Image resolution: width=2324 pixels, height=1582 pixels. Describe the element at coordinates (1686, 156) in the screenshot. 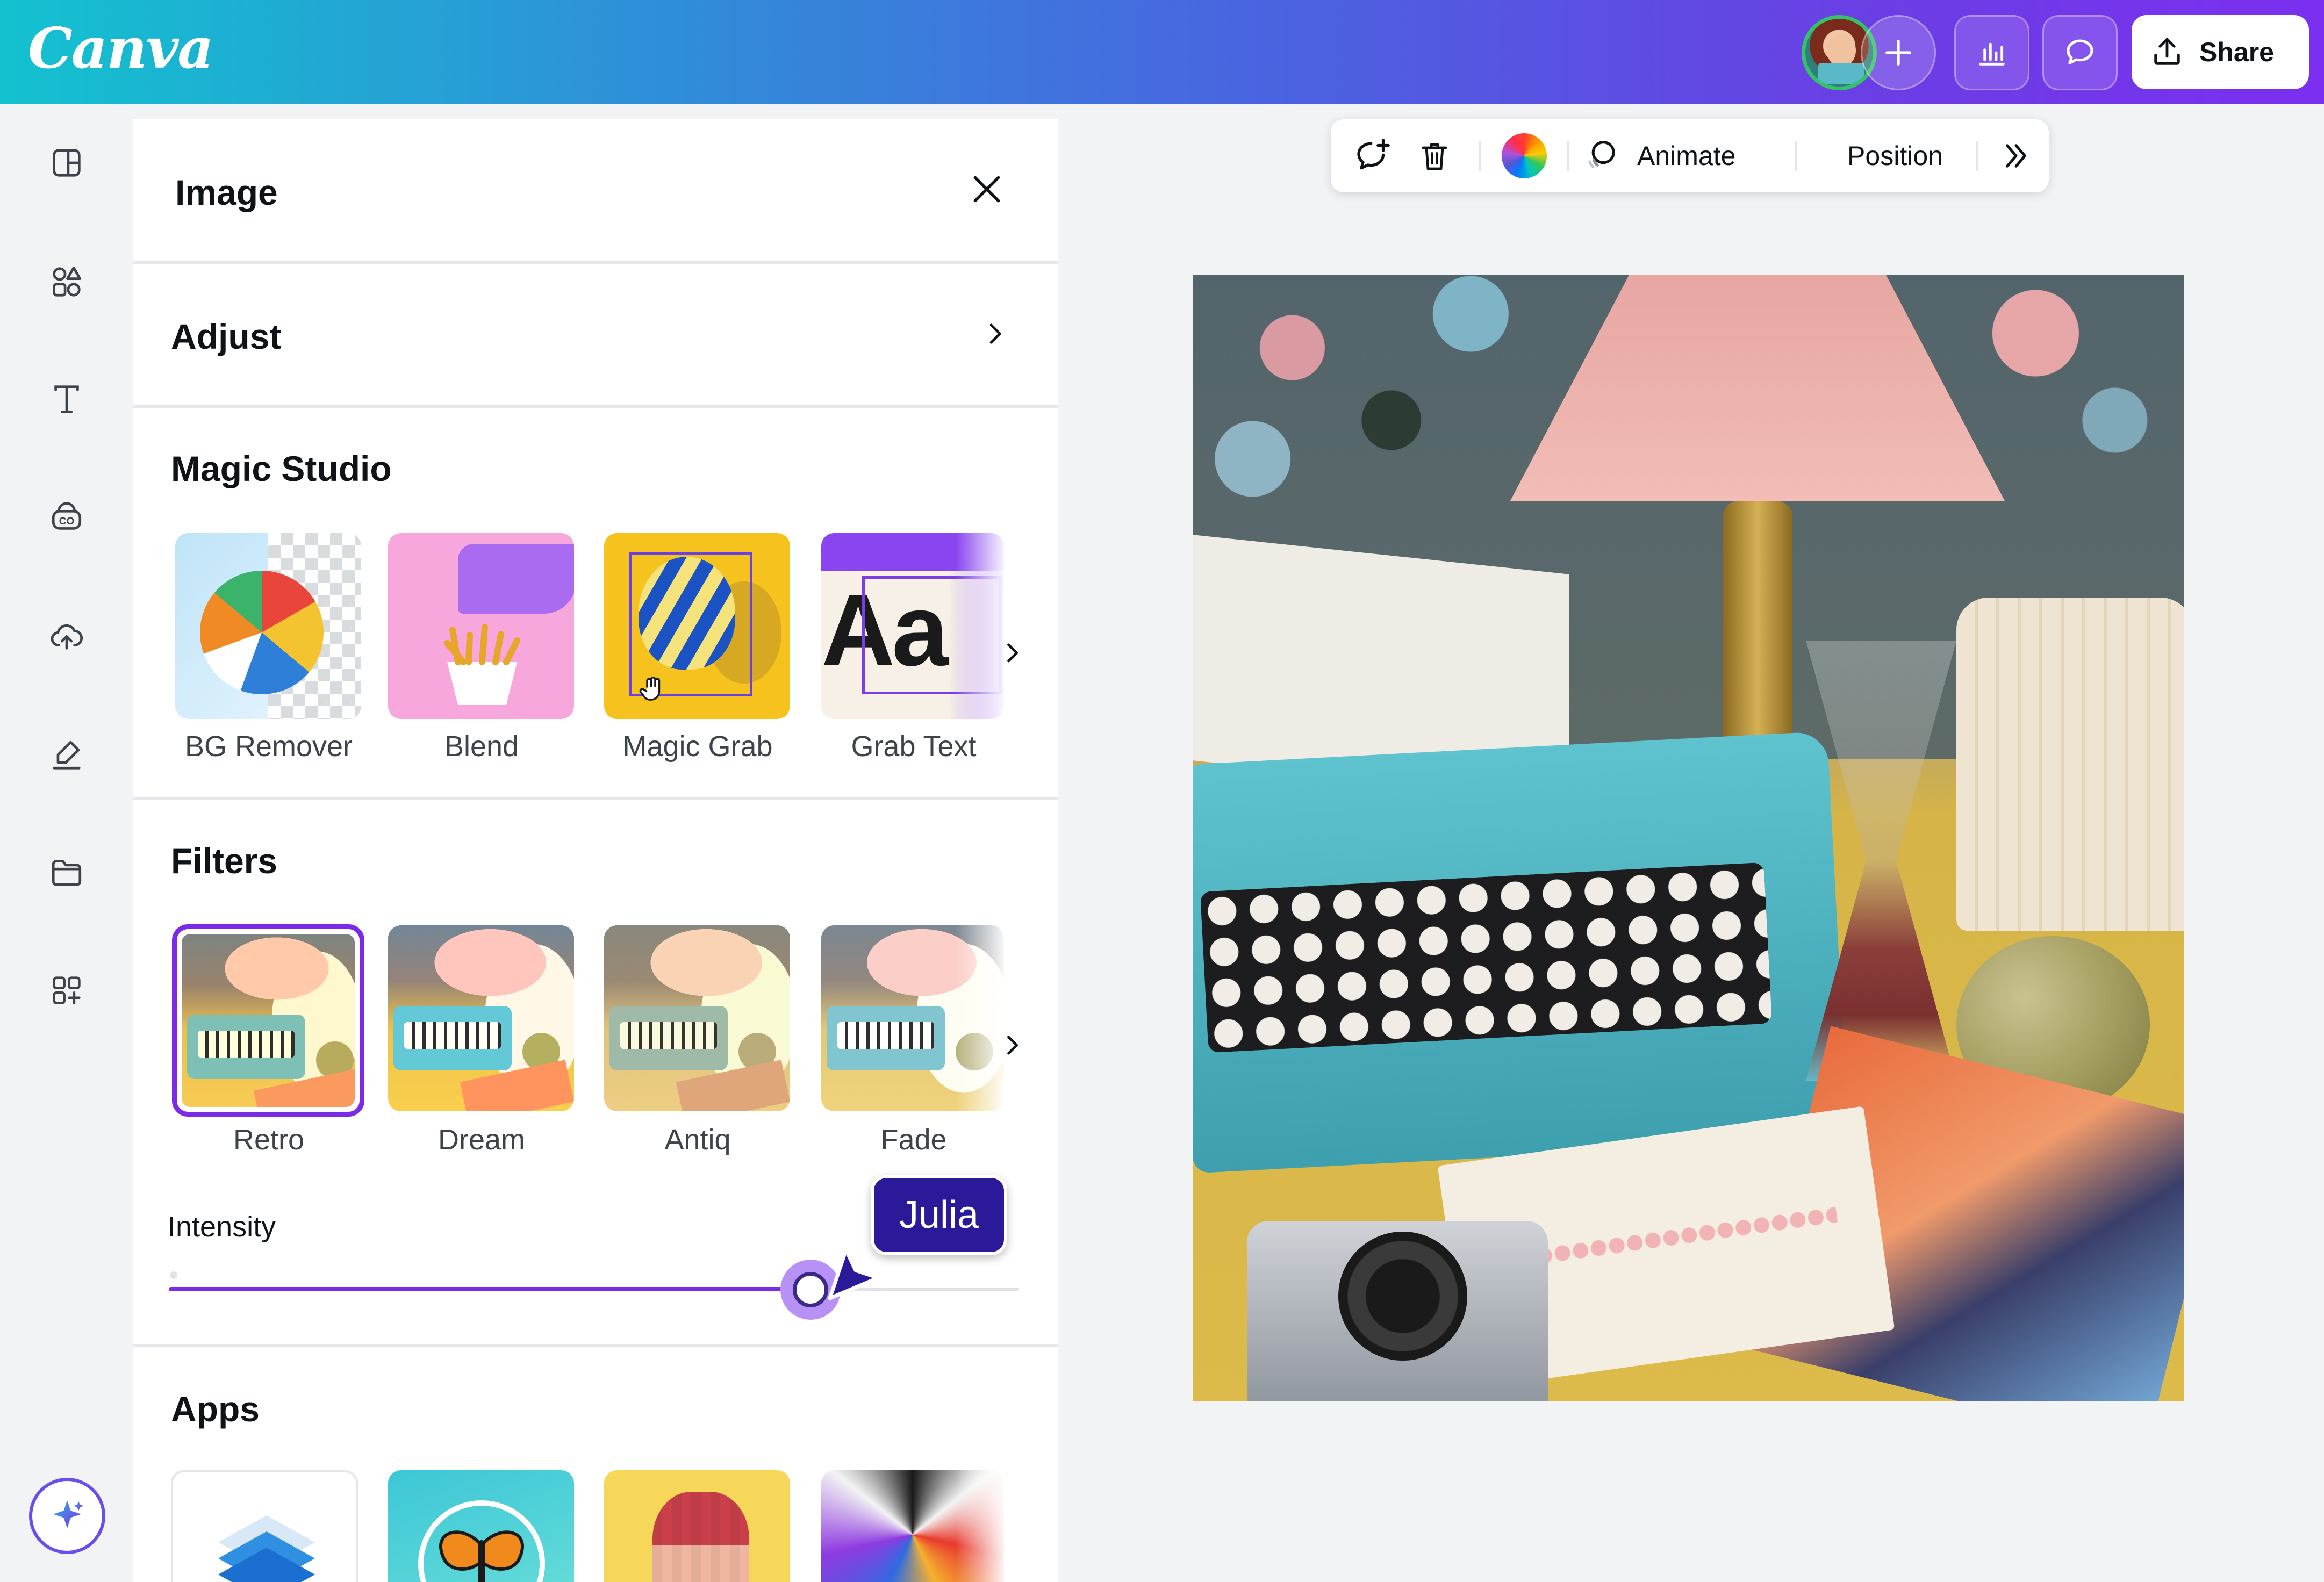

I see `animate-label: Animate` at that location.